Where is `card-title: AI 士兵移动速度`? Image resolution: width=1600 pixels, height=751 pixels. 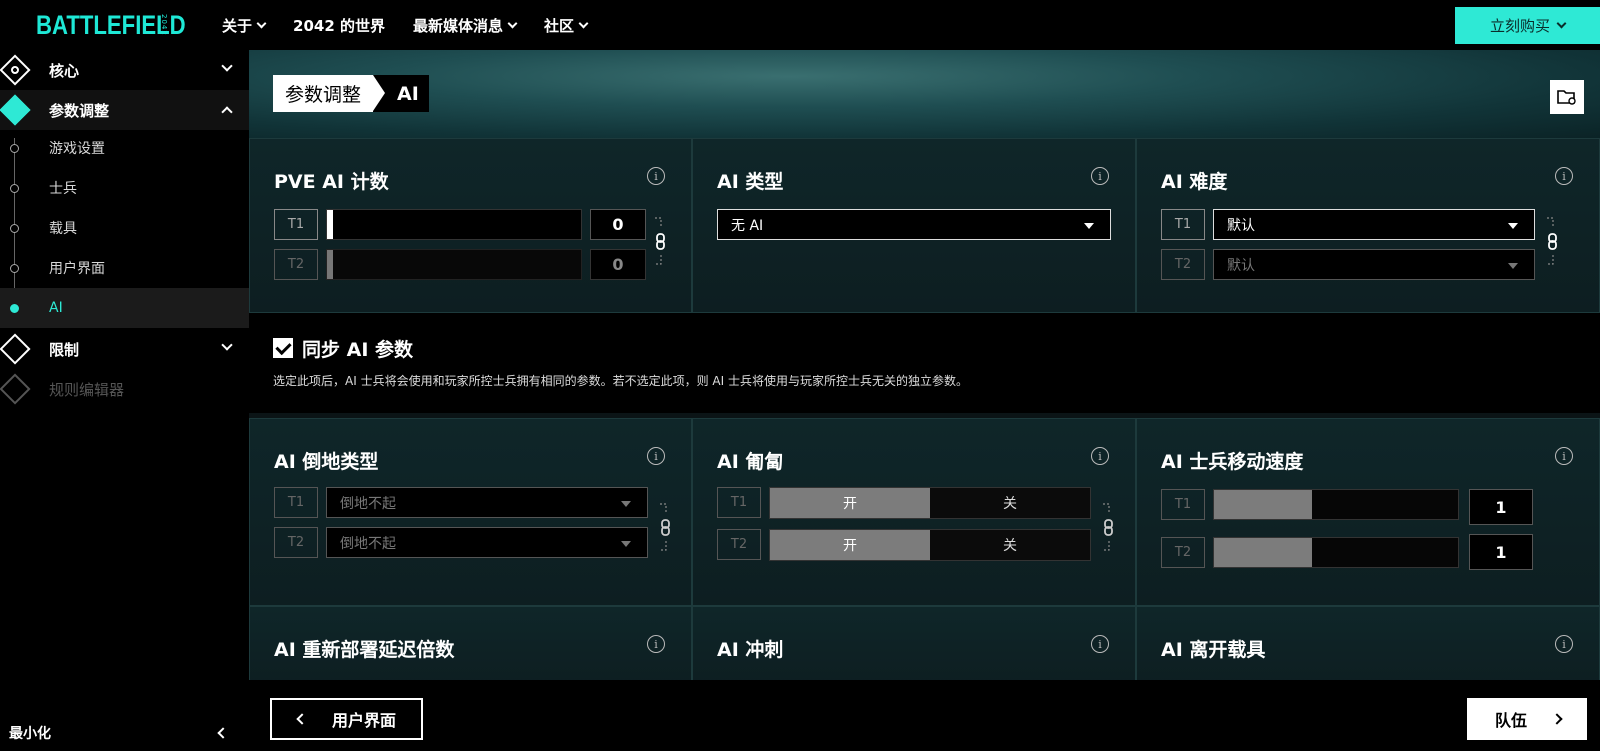
card-title: AI 士兵移动速度 is located at coordinates (1232, 462).